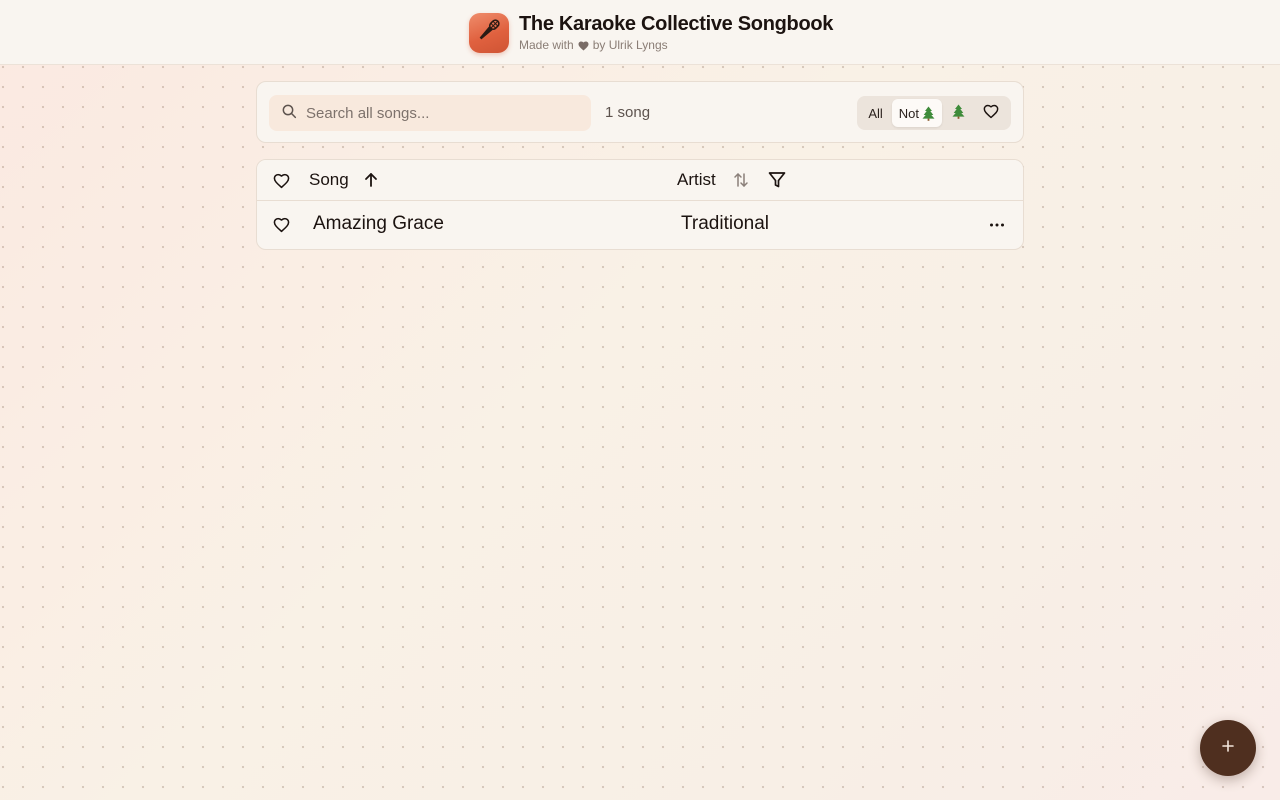 The height and width of the screenshot is (800, 1280). What do you see at coordinates (676, 45) in the screenshot?
I see `credit-line: Made with by Ulrik Lyngs` at bounding box center [676, 45].